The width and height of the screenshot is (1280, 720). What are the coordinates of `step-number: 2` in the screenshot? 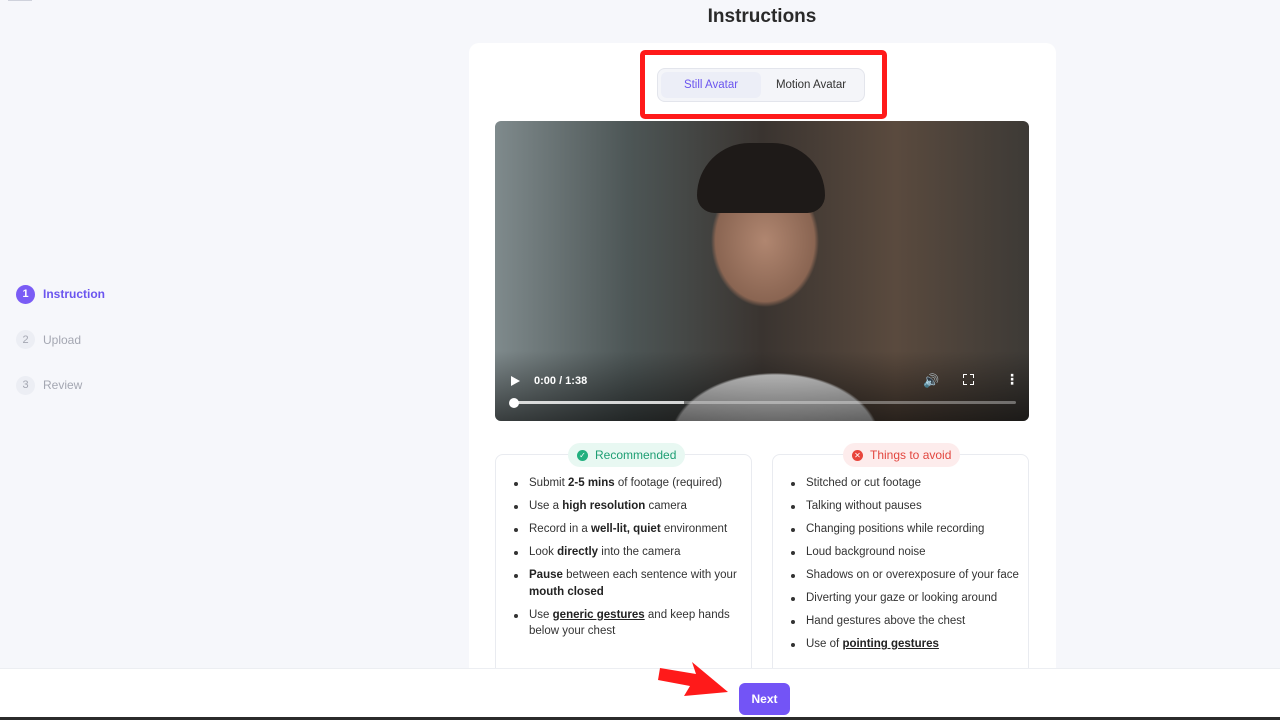 It's located at (25, 339).